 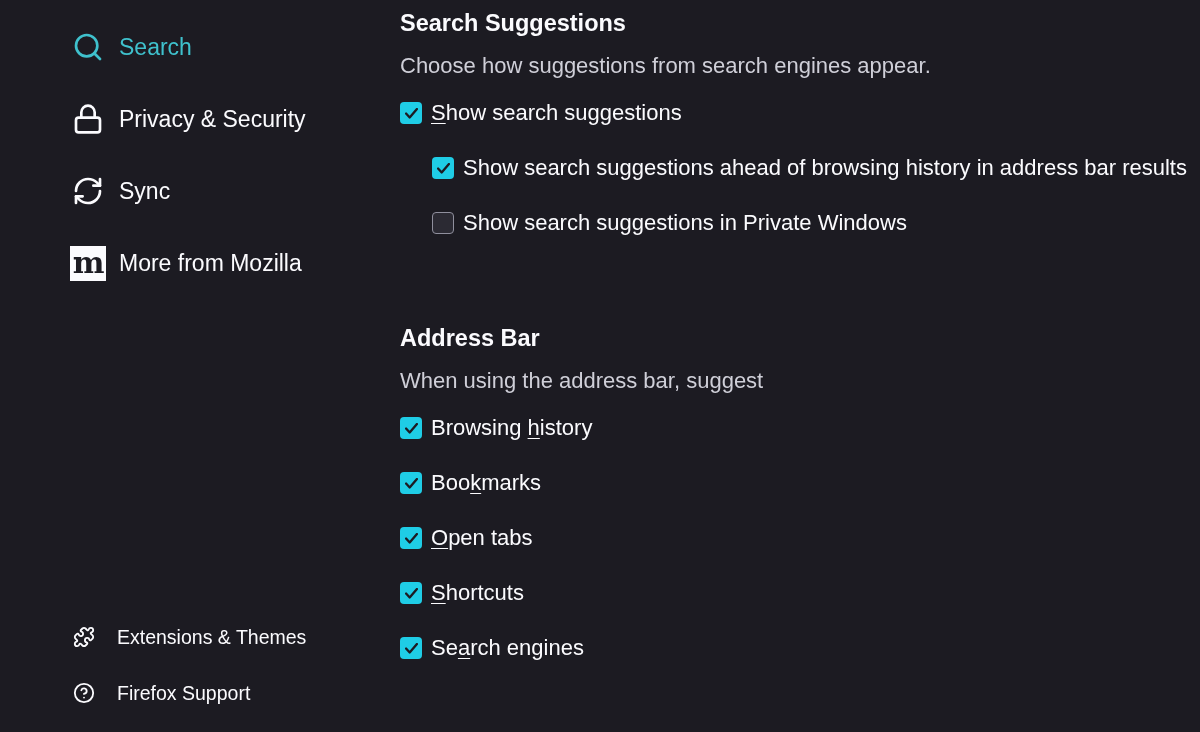 I want to click on sidebar-link: Firefox Support, so click(x=160, y=693).